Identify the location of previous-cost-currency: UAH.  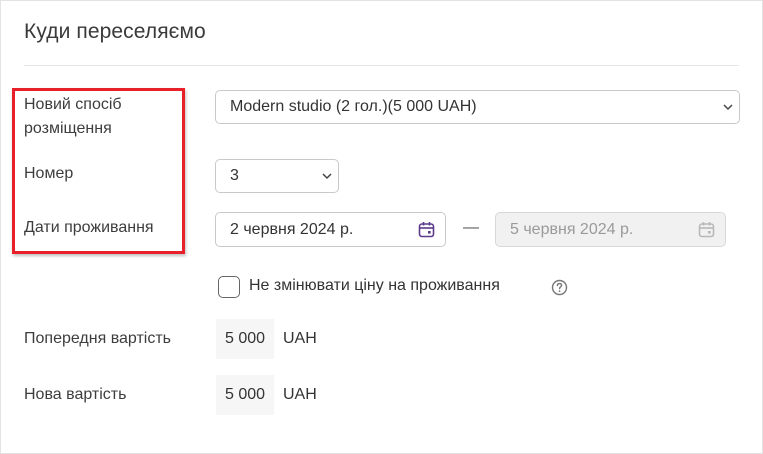
(300, 338).